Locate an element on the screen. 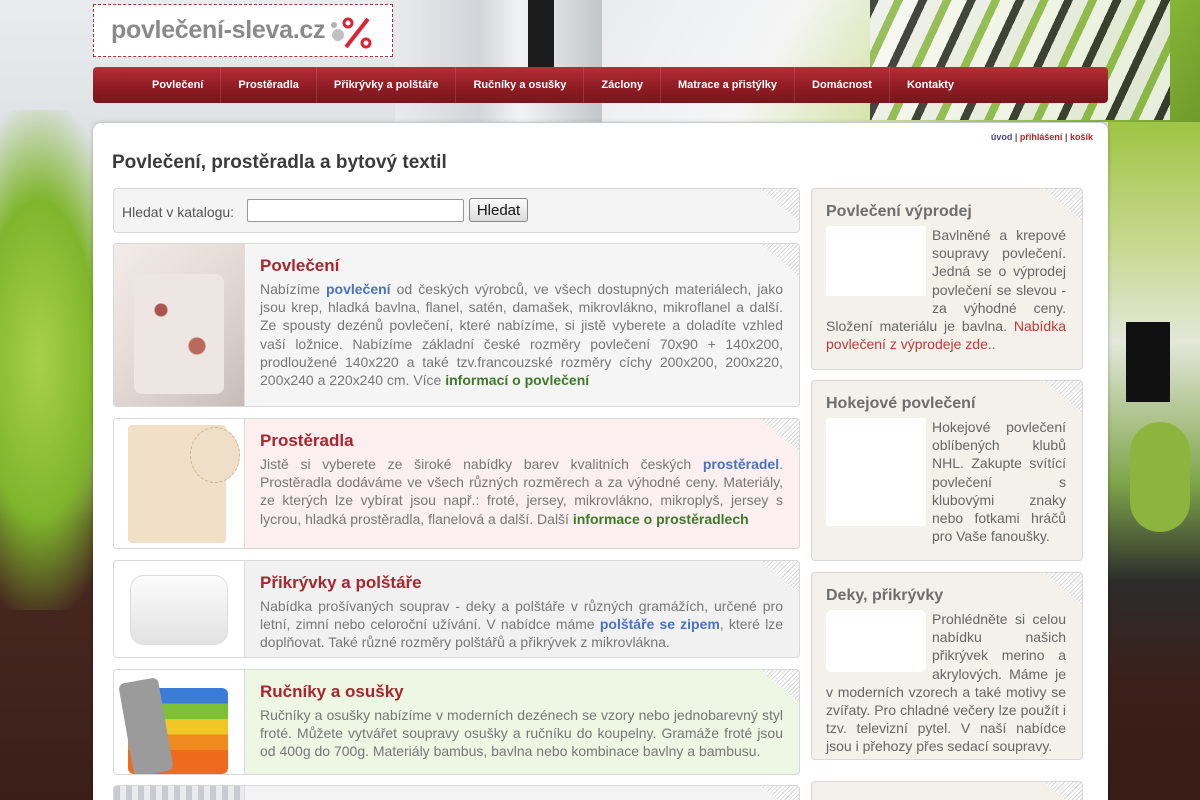 This screenshot has height=800, width=1200. nav-item-prosteradla: Prostěradla is located at coordinates (269, 85).